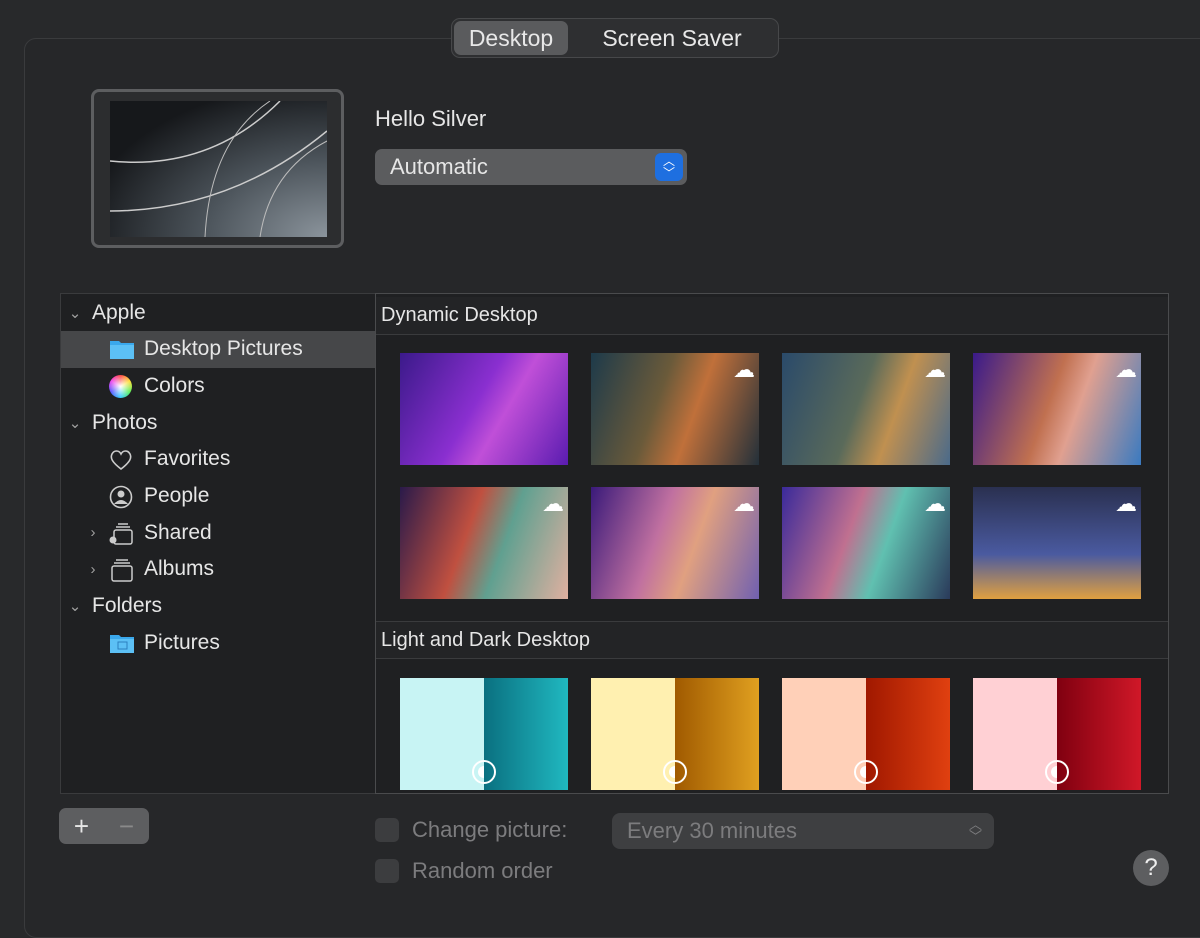  I want to click on pictures-folder-icon, so click(122, 643).